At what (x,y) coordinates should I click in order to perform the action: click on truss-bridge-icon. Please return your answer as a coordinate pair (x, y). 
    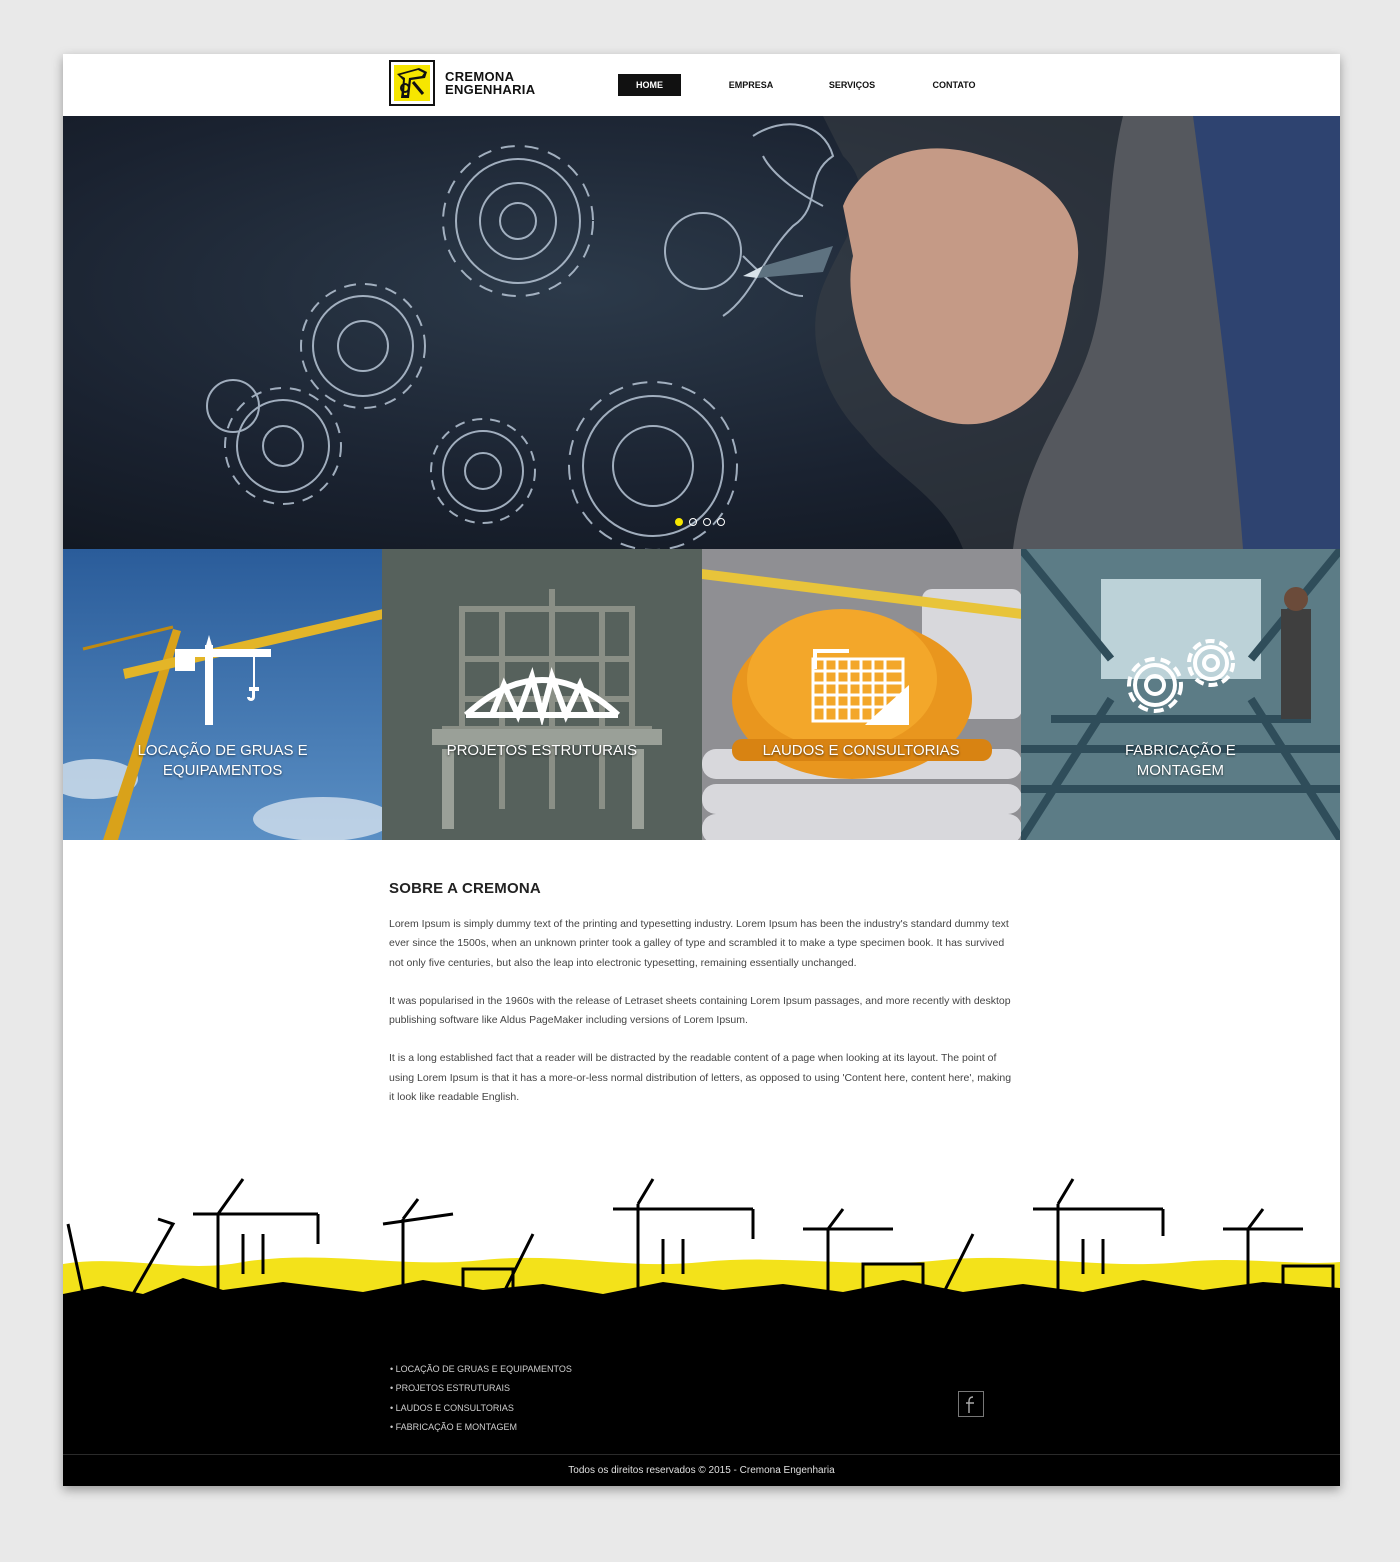
    Looking at the image, I should click on (541, 696).